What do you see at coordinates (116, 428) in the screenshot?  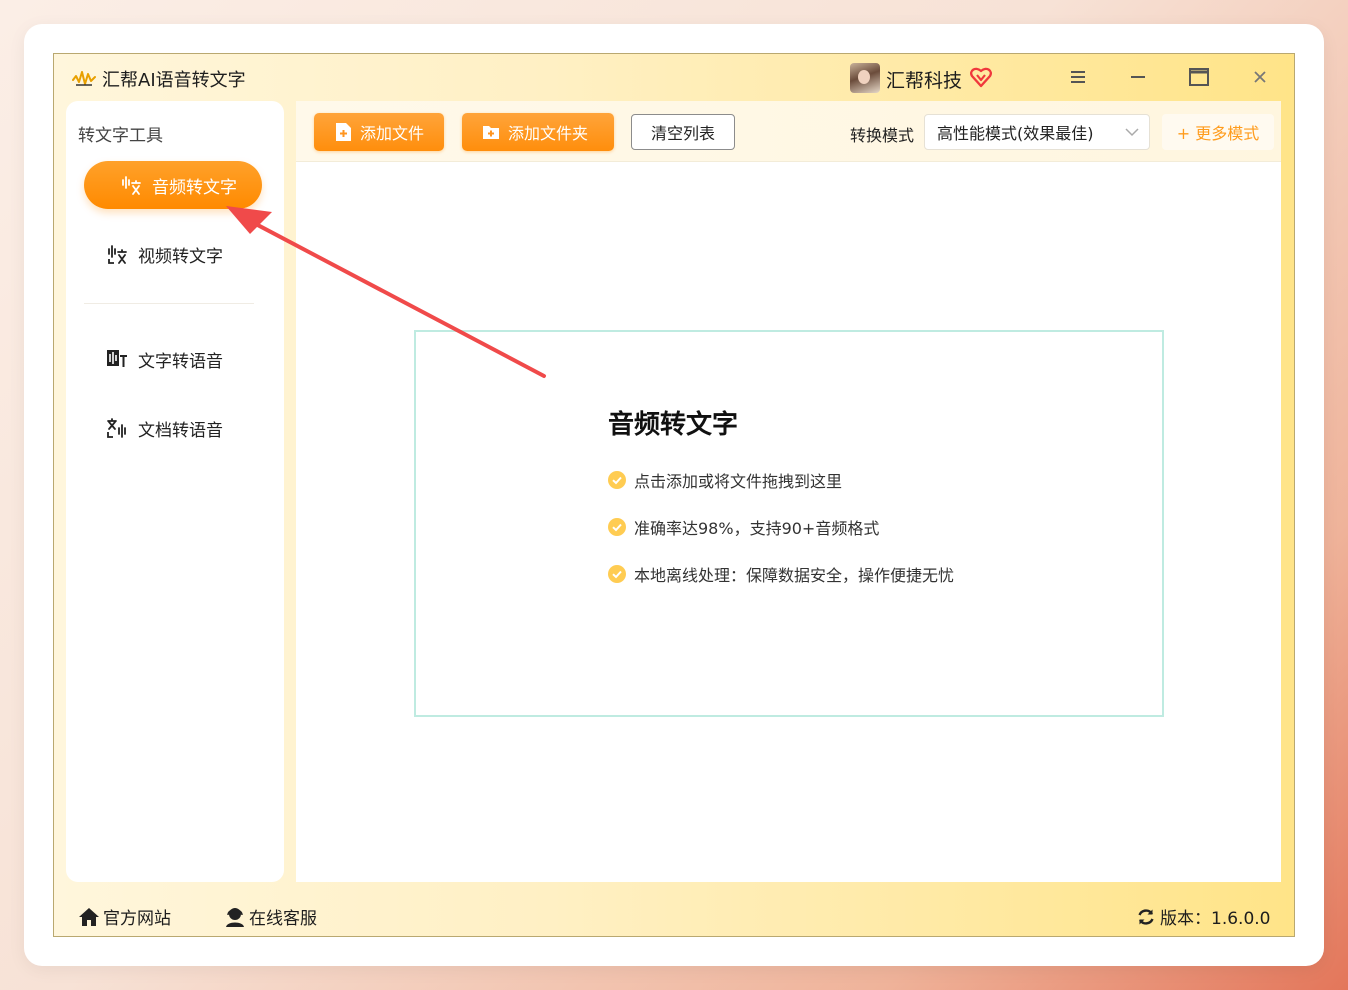 I see `document-to-speech-icon` at bounding box center [116, 428].